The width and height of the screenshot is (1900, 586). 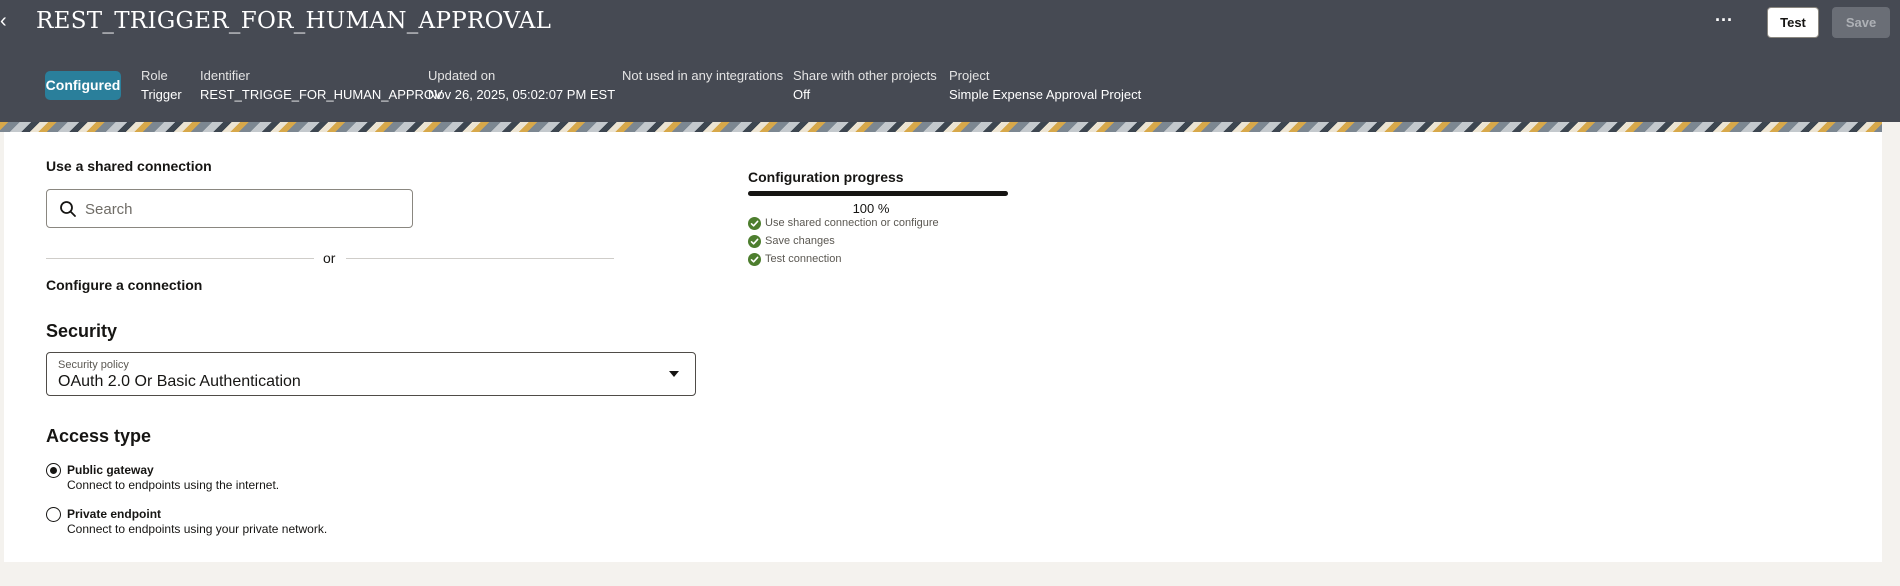 What do you see at coordinates (124, 285) in the screenshot?
I see `configure-connection-label: Configure a connection` at bounding box center [124, 285].